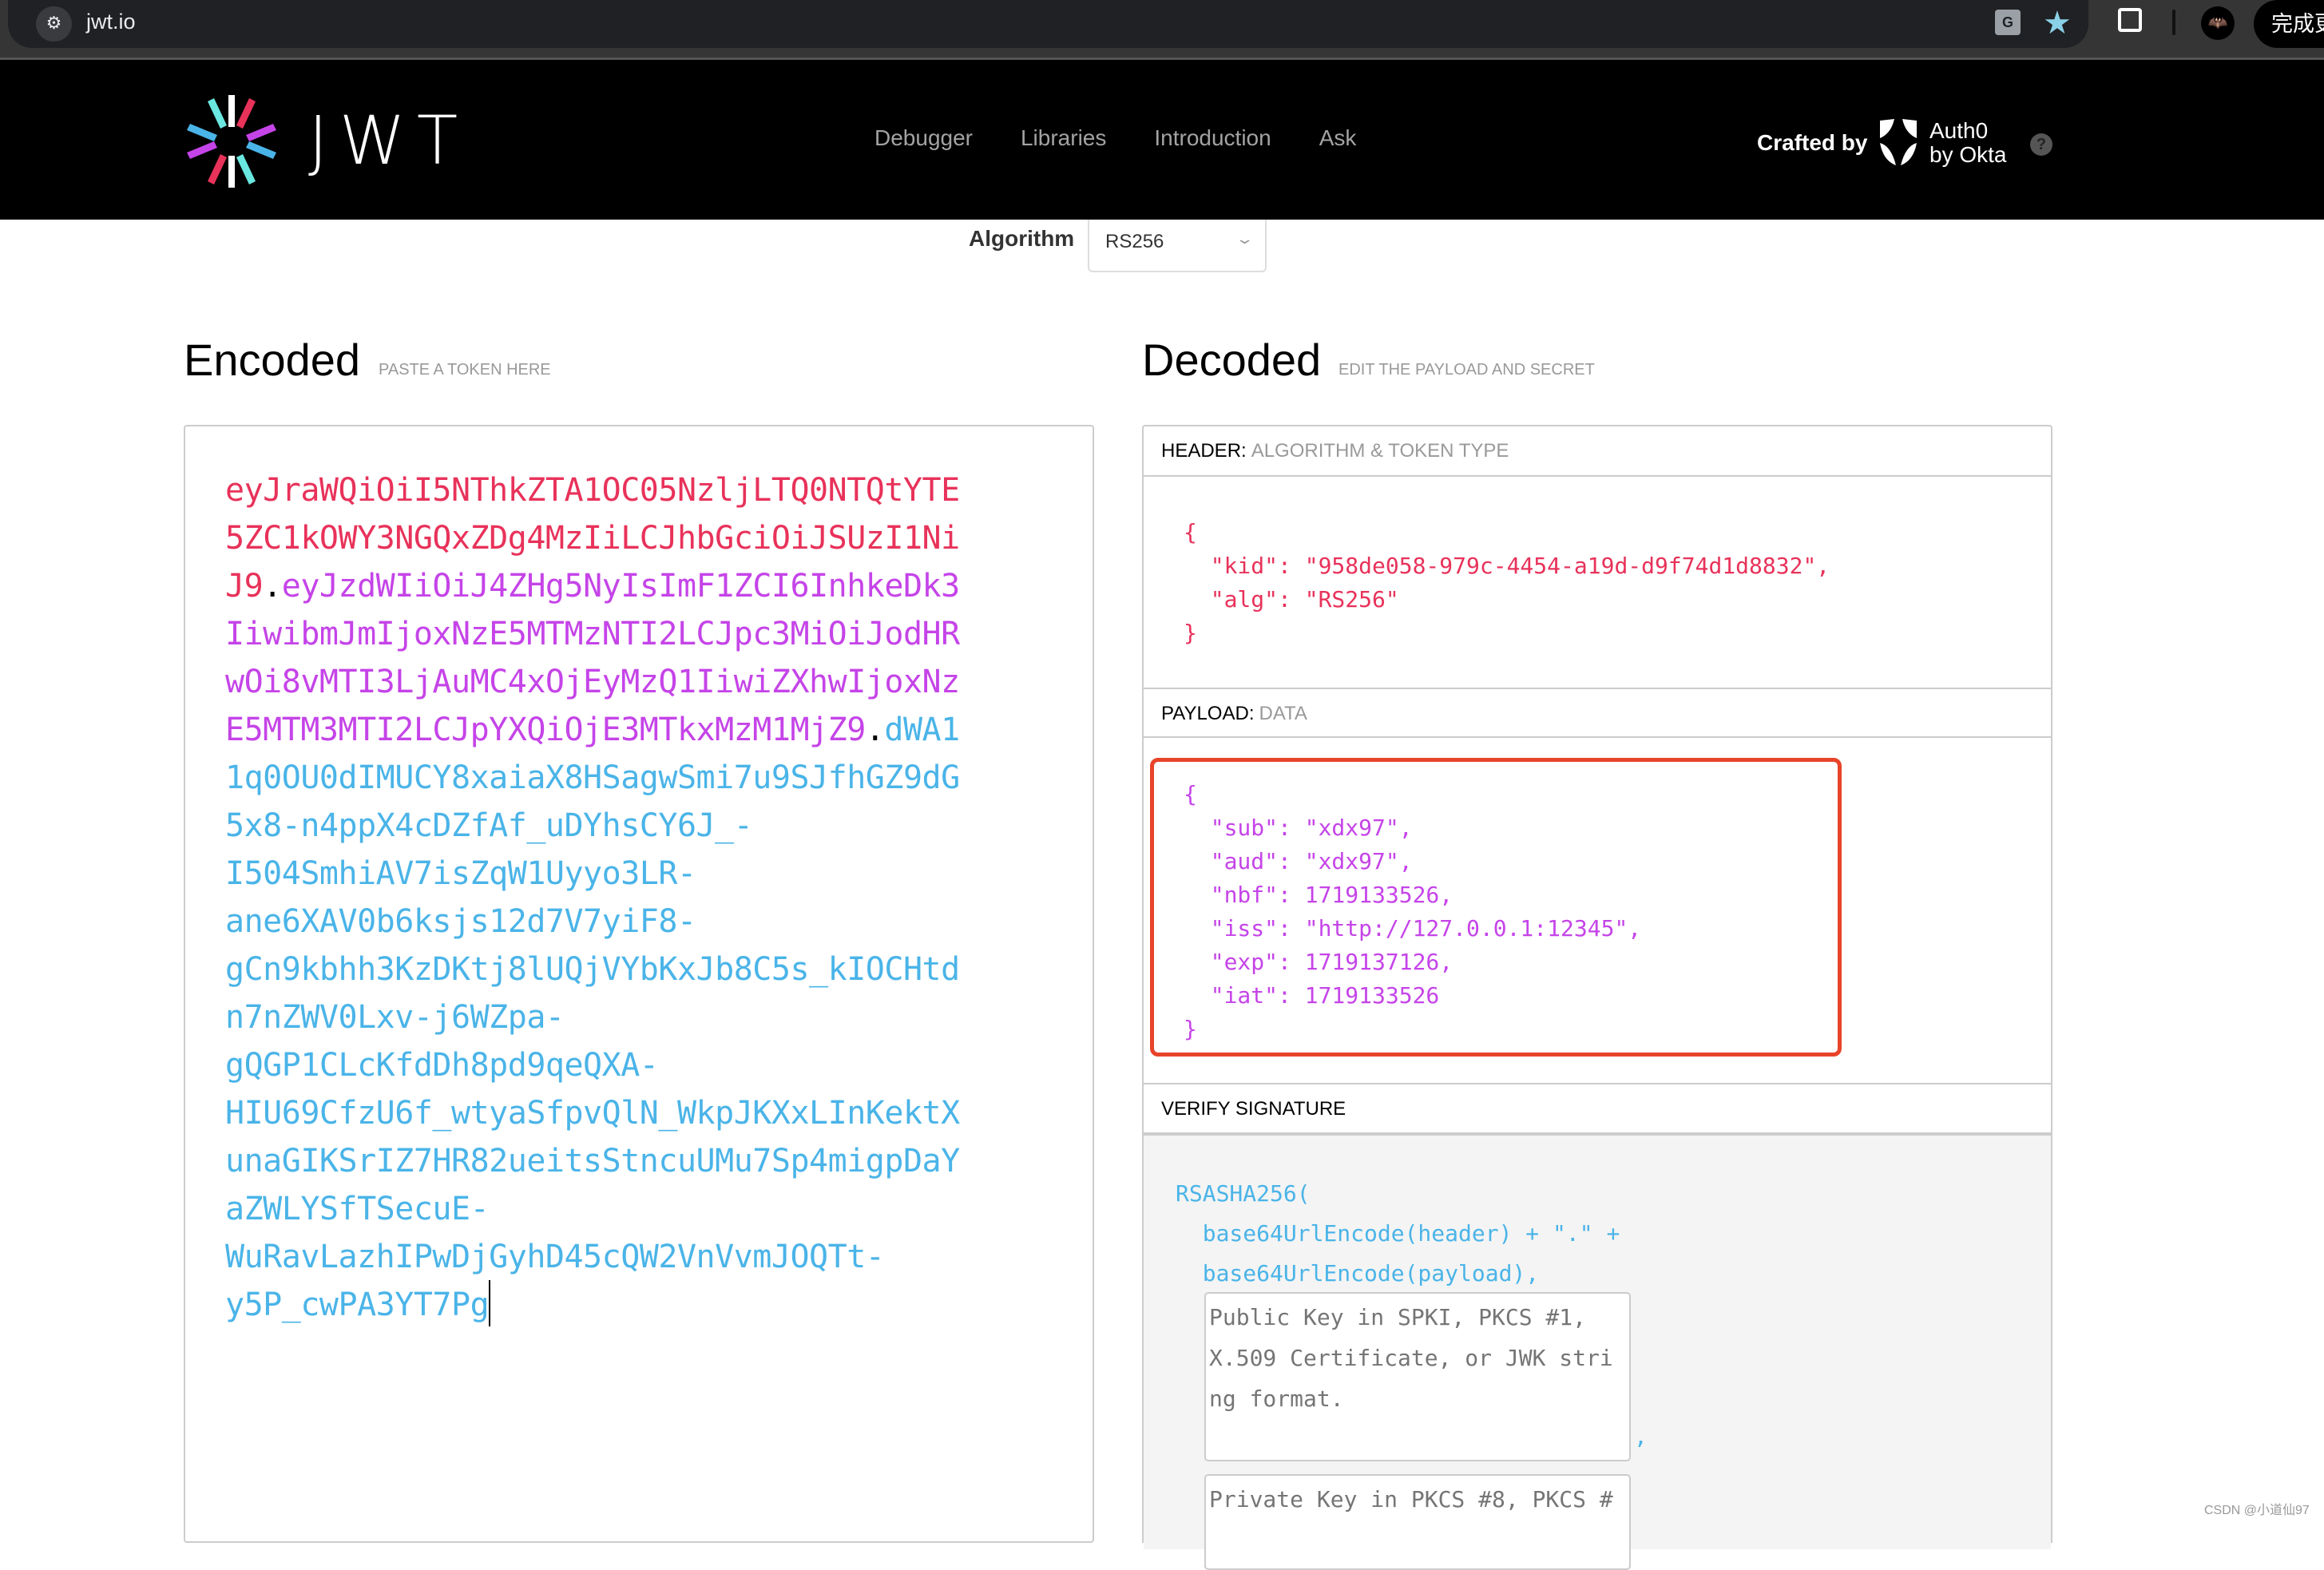 The image size is (2324, 1570). What do you see at coordinates (1022, 238) in the screenshot?
I see `algorithm-label: Algorithm` at bounding box center [1022, 238].